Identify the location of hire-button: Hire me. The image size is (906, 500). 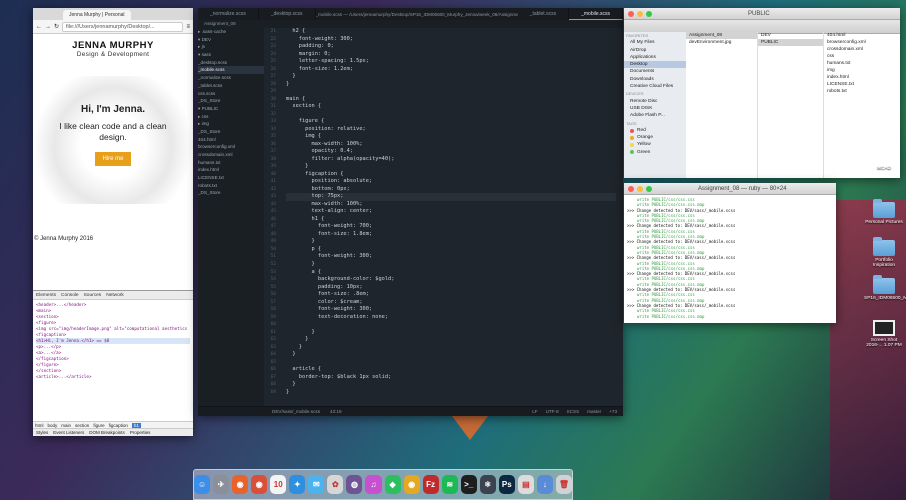
(113, 159).